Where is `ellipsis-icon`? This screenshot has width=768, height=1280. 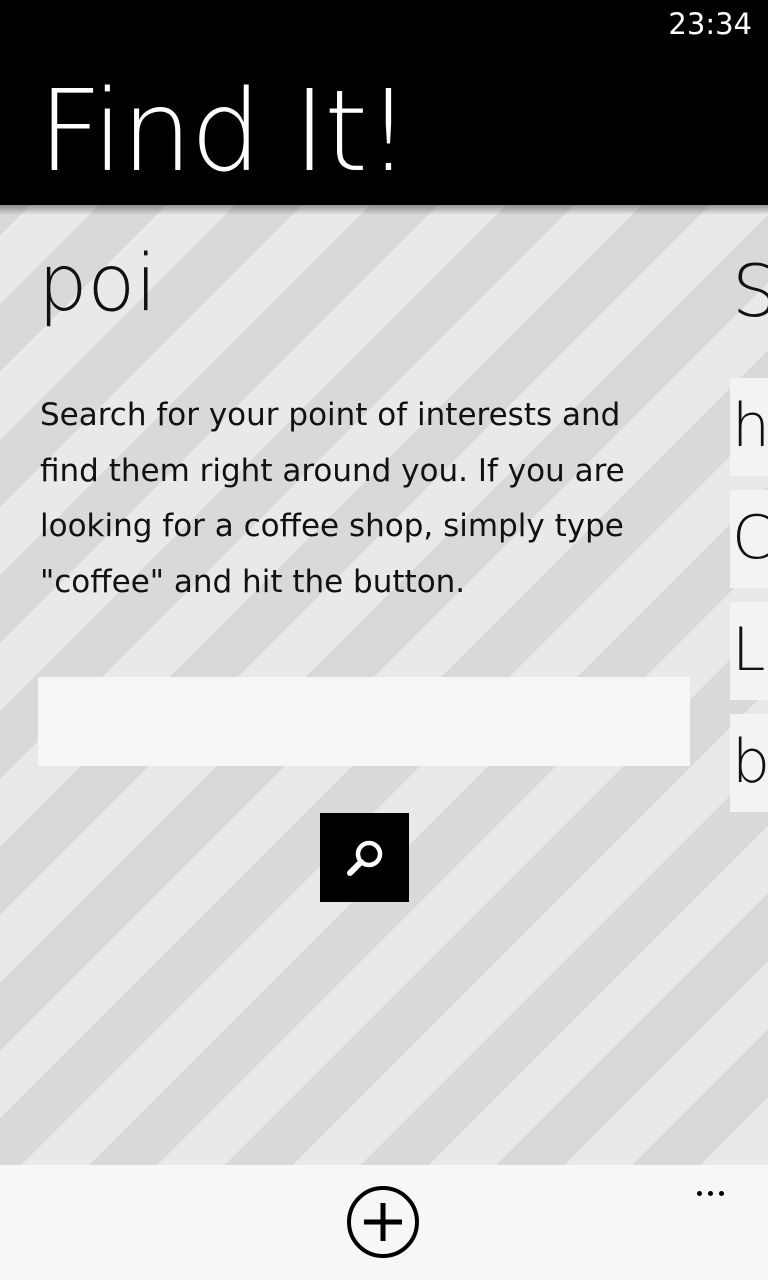 ellipsis-icon is located at coordinates (710, 1193).